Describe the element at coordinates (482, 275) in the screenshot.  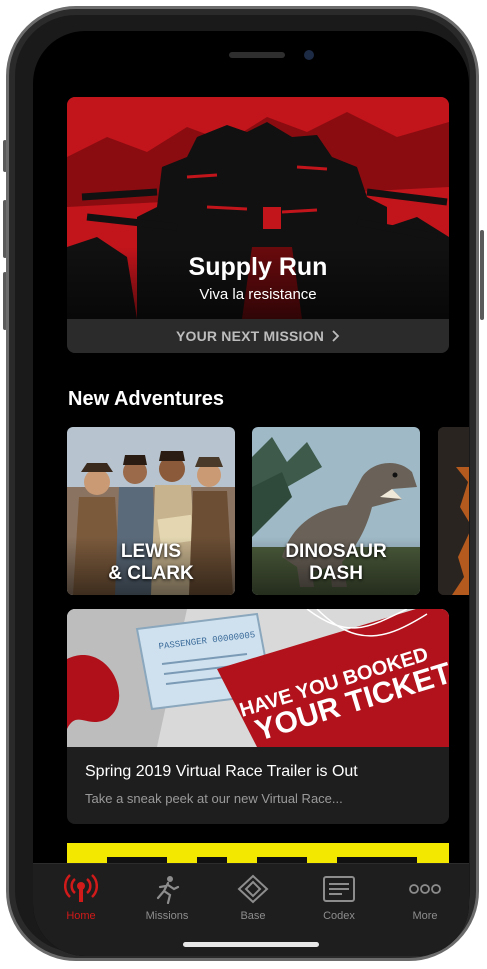
I see `power-button` at that location.